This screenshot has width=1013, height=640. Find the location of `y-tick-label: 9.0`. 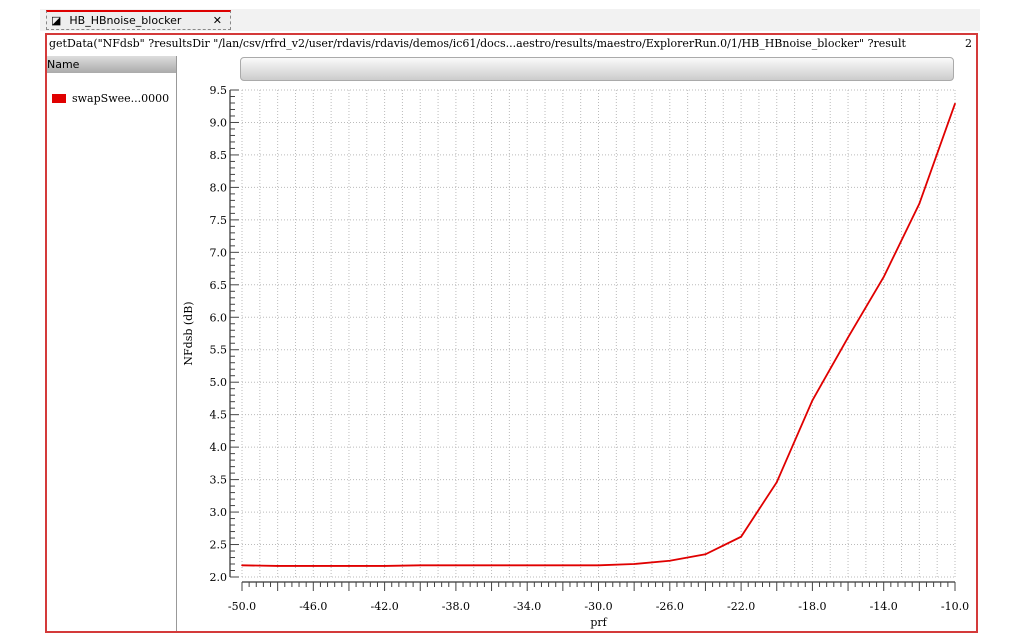

y-tick-label: 9.0 is located at coordinates (219, 122).